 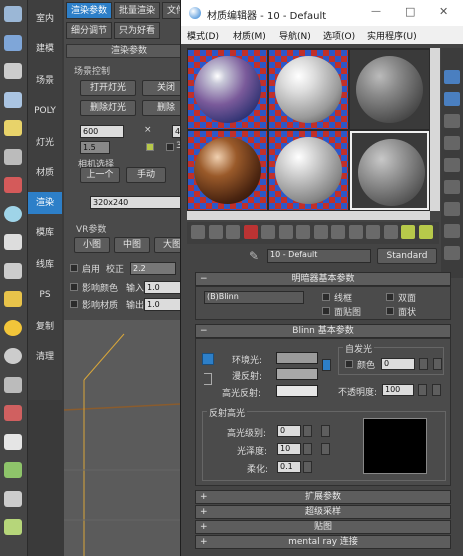 I want to click on hf-icon, so click(x=13, y=498).